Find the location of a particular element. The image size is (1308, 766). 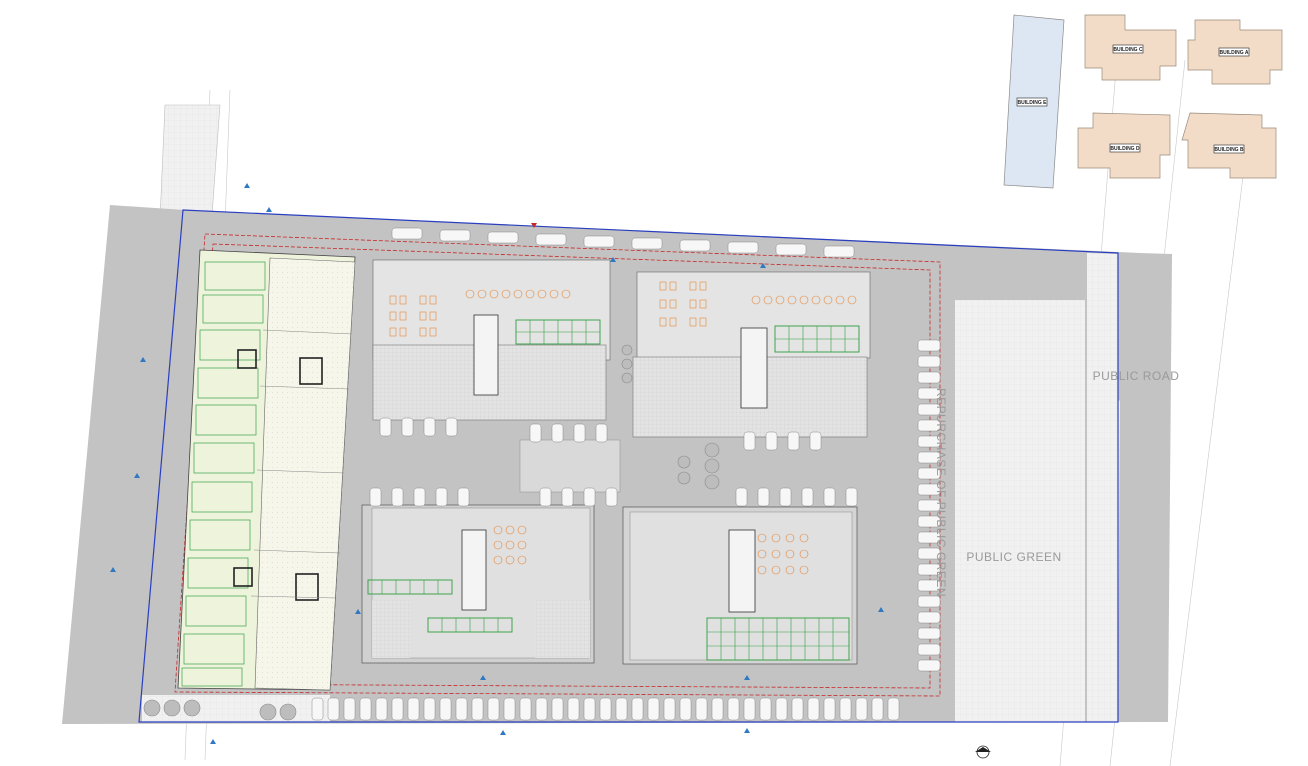

building-e-label: BUILDING E is located at coordinates (1033, 103).